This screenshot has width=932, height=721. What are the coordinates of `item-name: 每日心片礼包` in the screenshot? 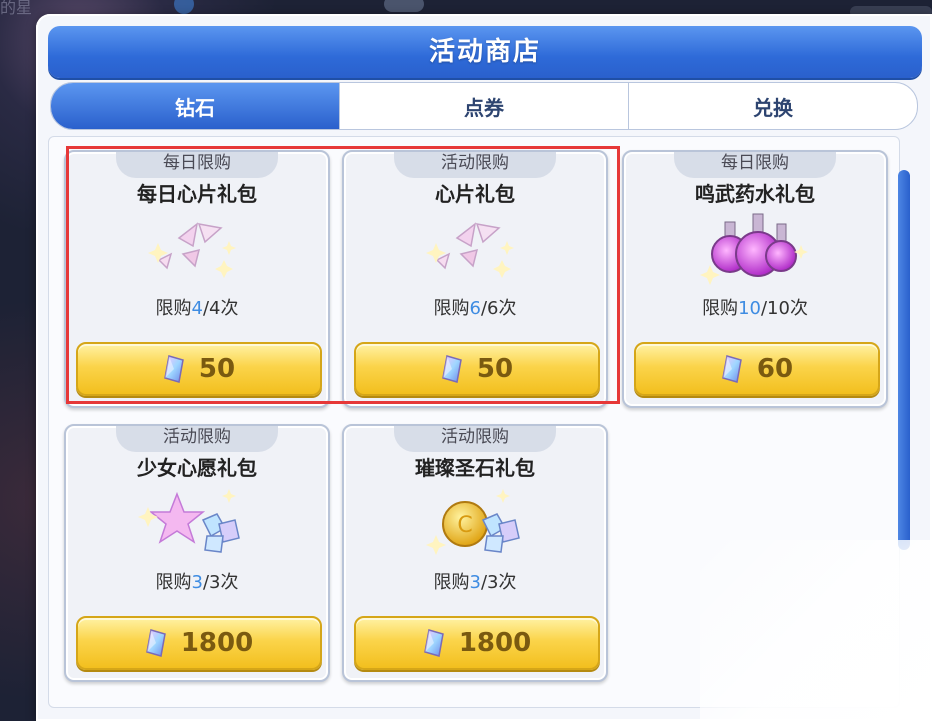 It's located at (197, 194).